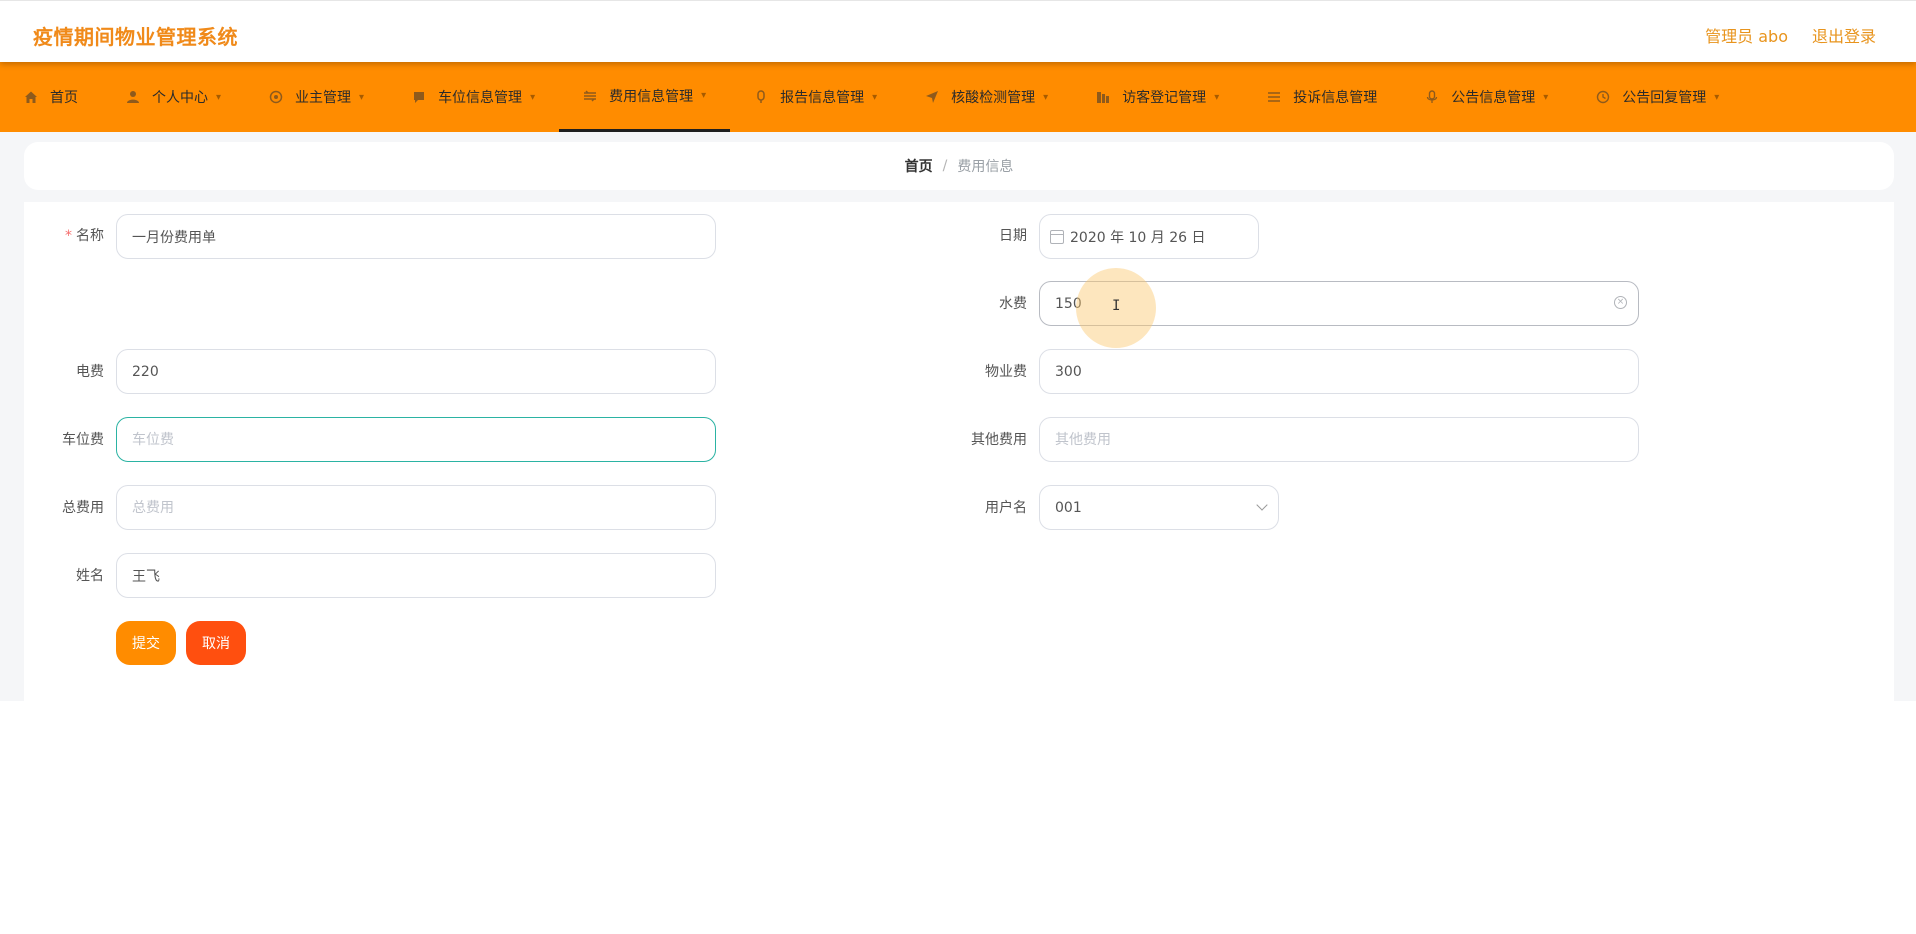  I want to click on nav-label: 报告信息管理, so click(822, 98).